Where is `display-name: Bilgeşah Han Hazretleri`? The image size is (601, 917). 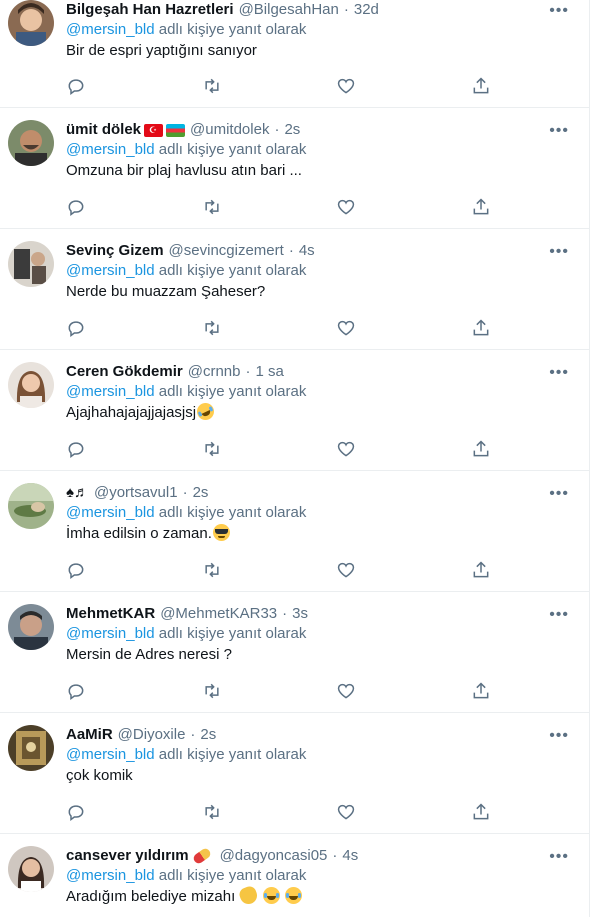
display-name: Bilgeşah Han Hazretleri is located at coordinates (150, 10).